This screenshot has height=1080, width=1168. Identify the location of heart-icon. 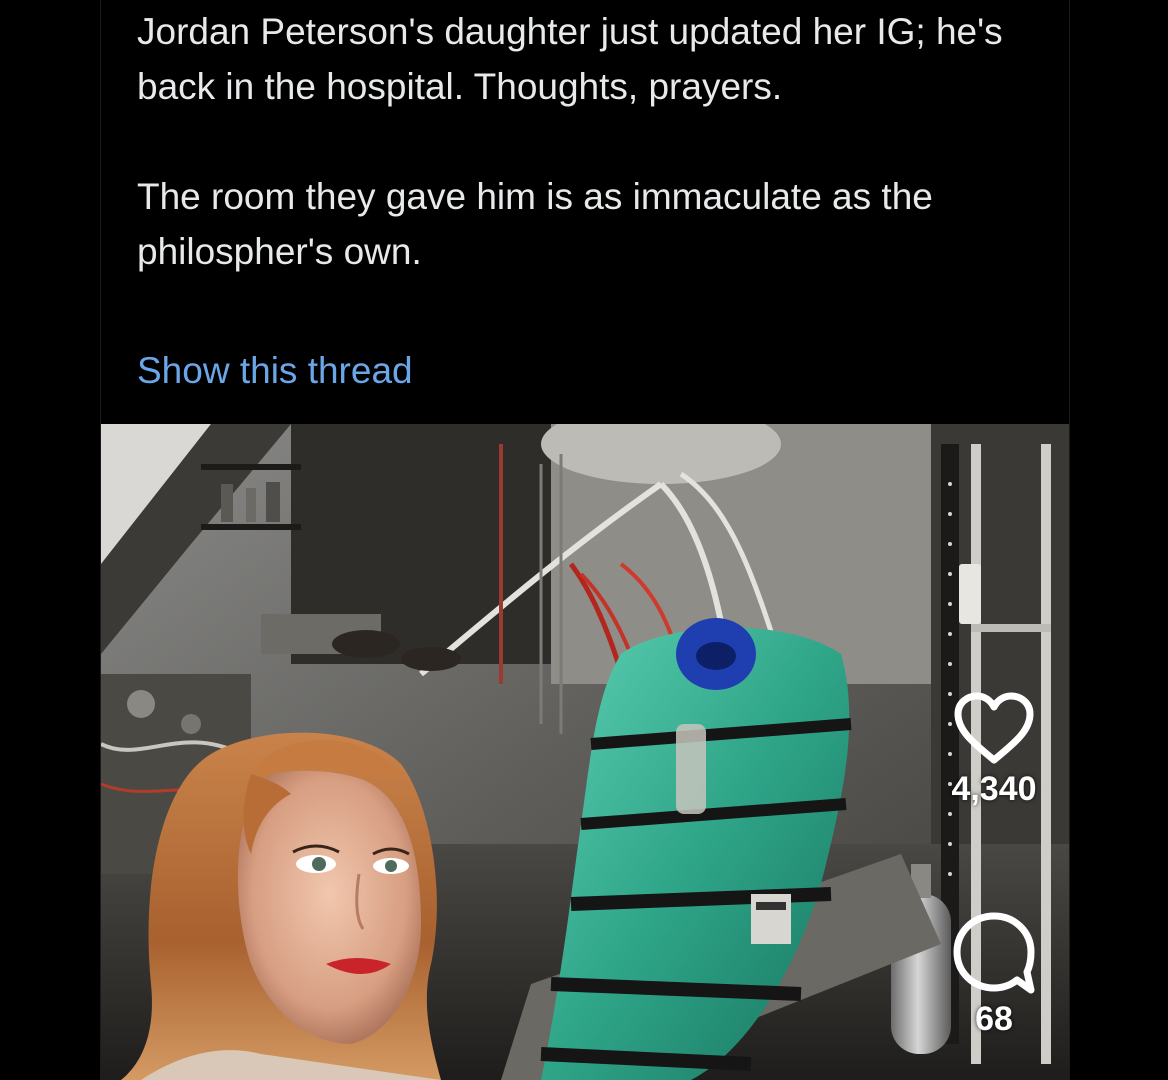
(994, 728).